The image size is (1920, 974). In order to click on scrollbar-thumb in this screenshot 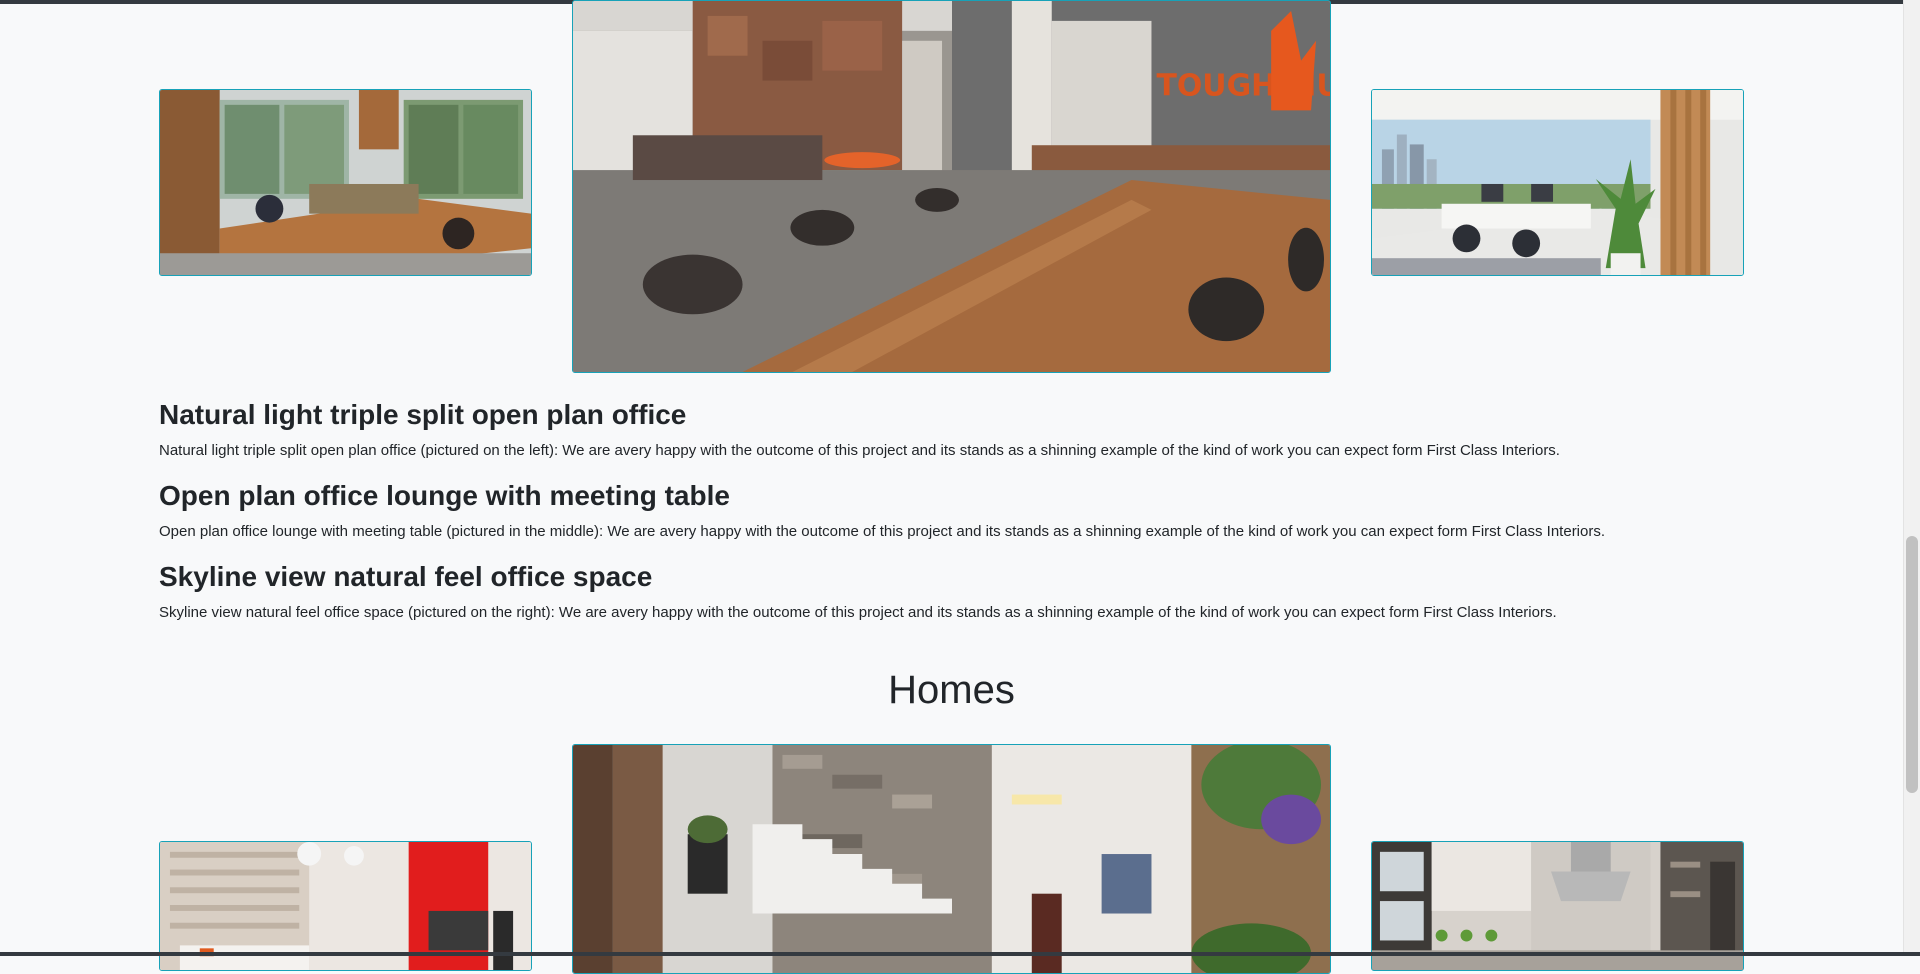, I will do `click(1912, 664)`.